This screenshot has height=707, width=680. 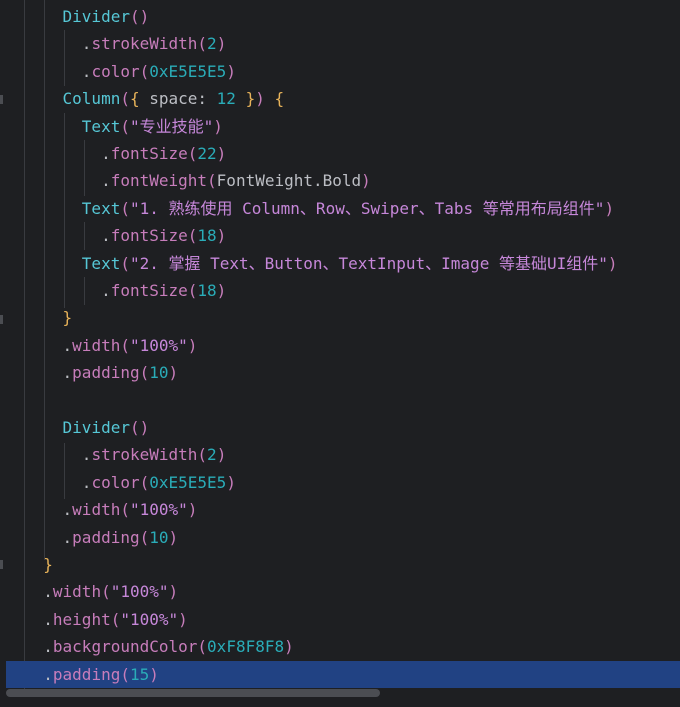 I want to click on code-line: .height("100%"), so click(x=340, y=619).